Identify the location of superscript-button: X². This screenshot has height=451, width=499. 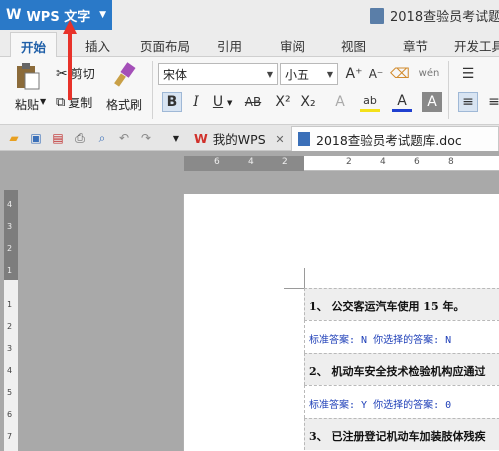
(283, 102).